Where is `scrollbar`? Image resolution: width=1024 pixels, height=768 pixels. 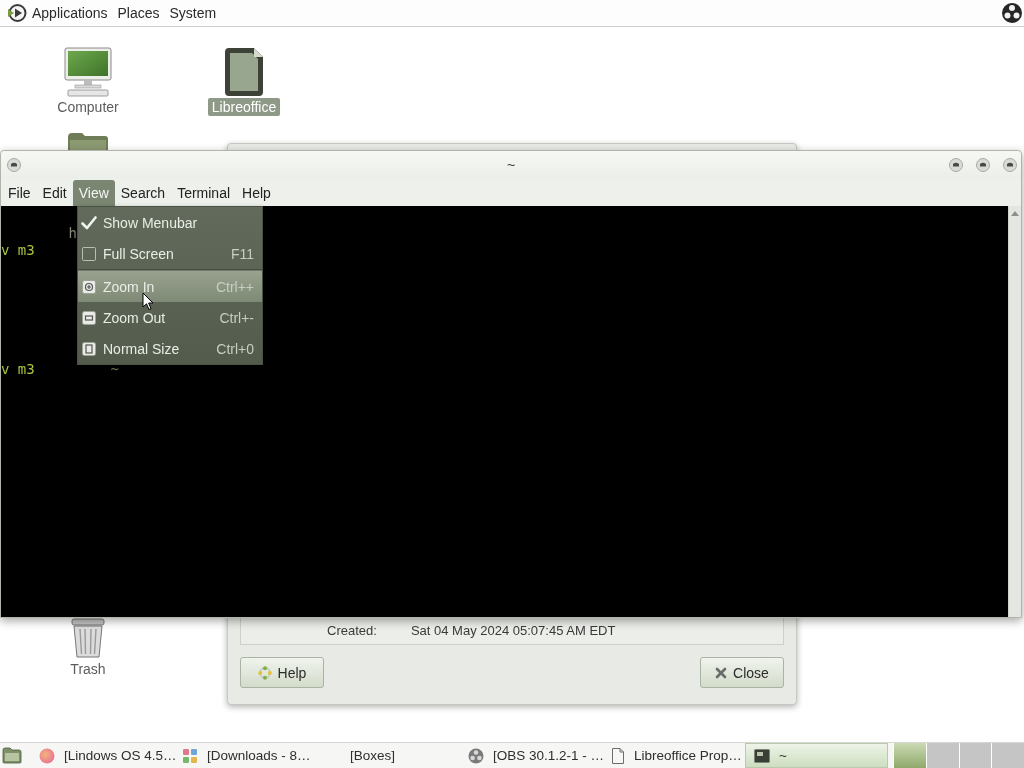
scrollbar is located at coordinates (1014, 411).